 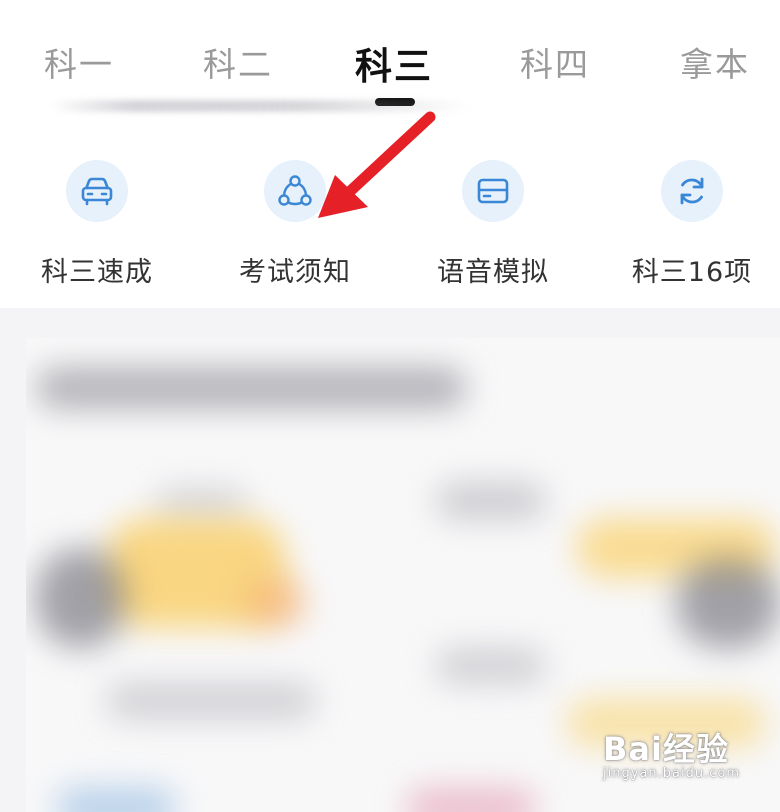 I want to click on feature-label: 科三16项, so click(x=692, y=272).